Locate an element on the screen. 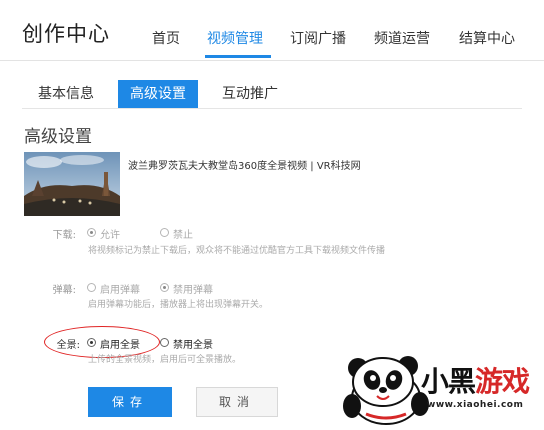 This screenshot has height=430, width=544. panorama-disable-radio is located at coordinates (164, 342).